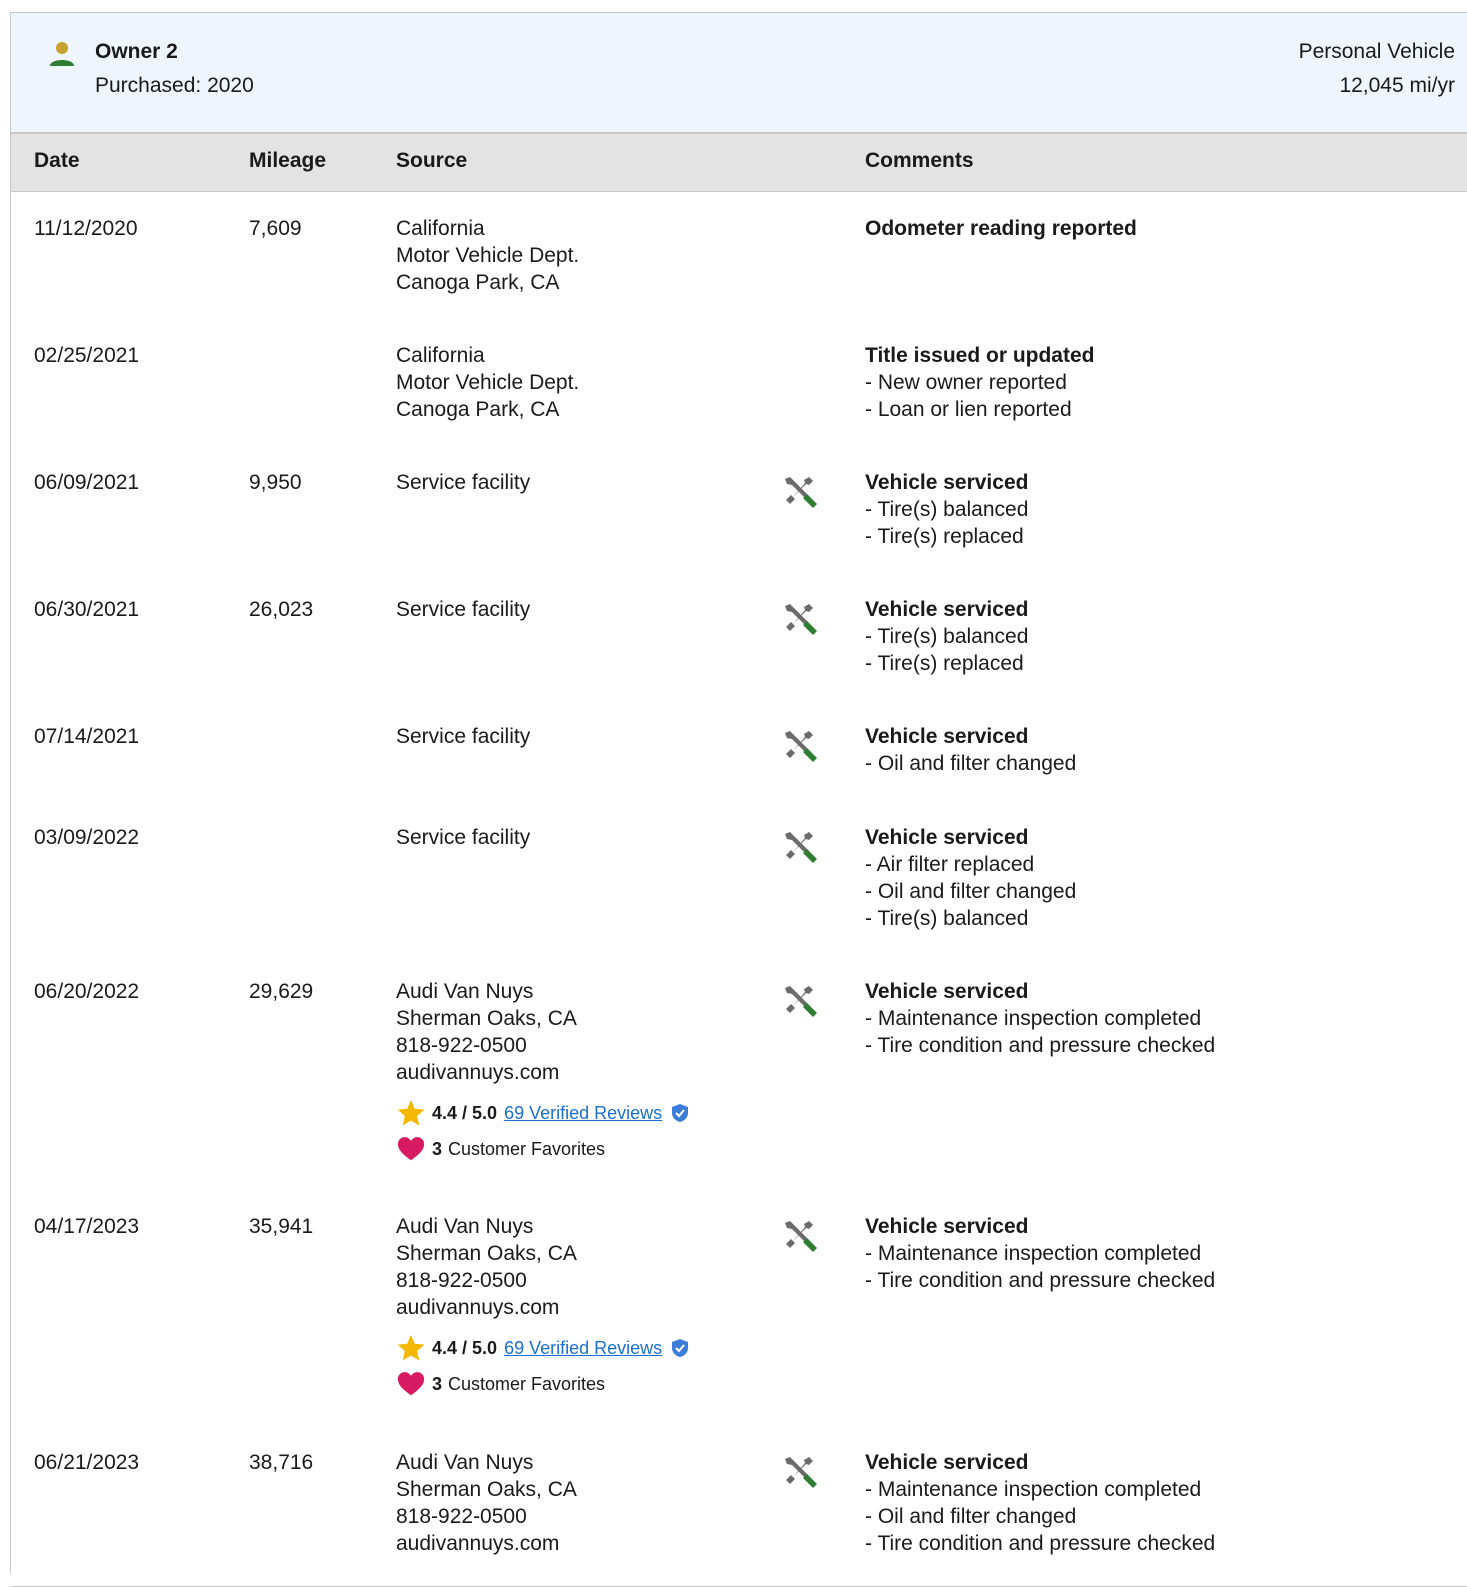 Image resolution: width=1467 pixels, height=1587 pixels. I want to click on row-comments: Vehicle serviced - Oil and filter changed, so click(1165, 750).